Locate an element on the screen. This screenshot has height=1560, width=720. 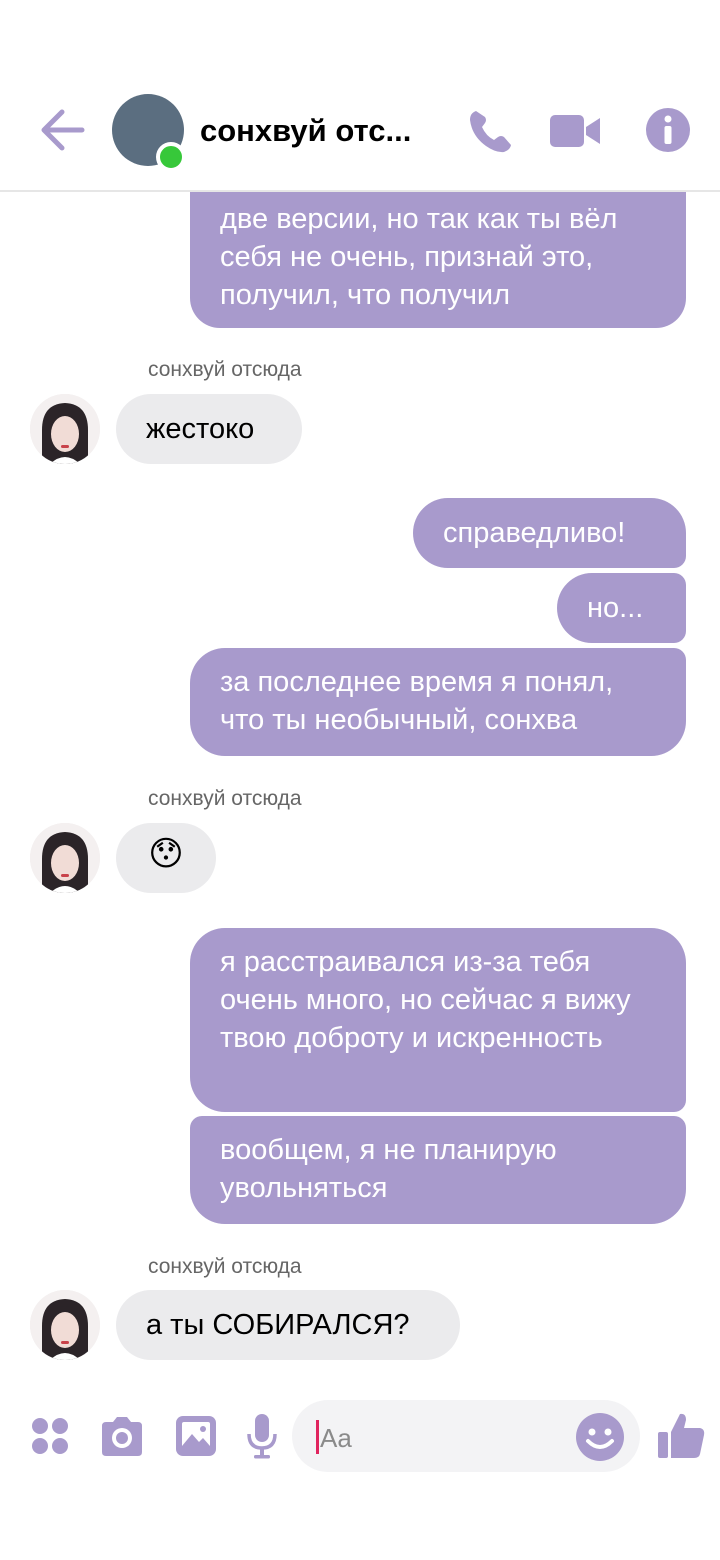
info-icon is located at coordinates (668, 130).